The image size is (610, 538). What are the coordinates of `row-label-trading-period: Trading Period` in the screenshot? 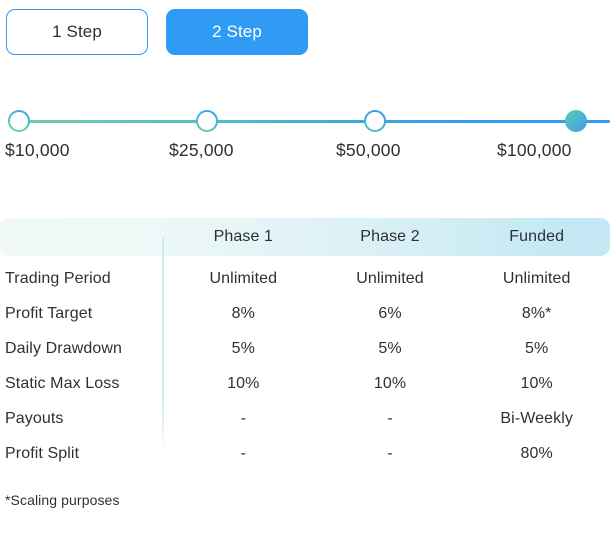 It's located at (58, 278).